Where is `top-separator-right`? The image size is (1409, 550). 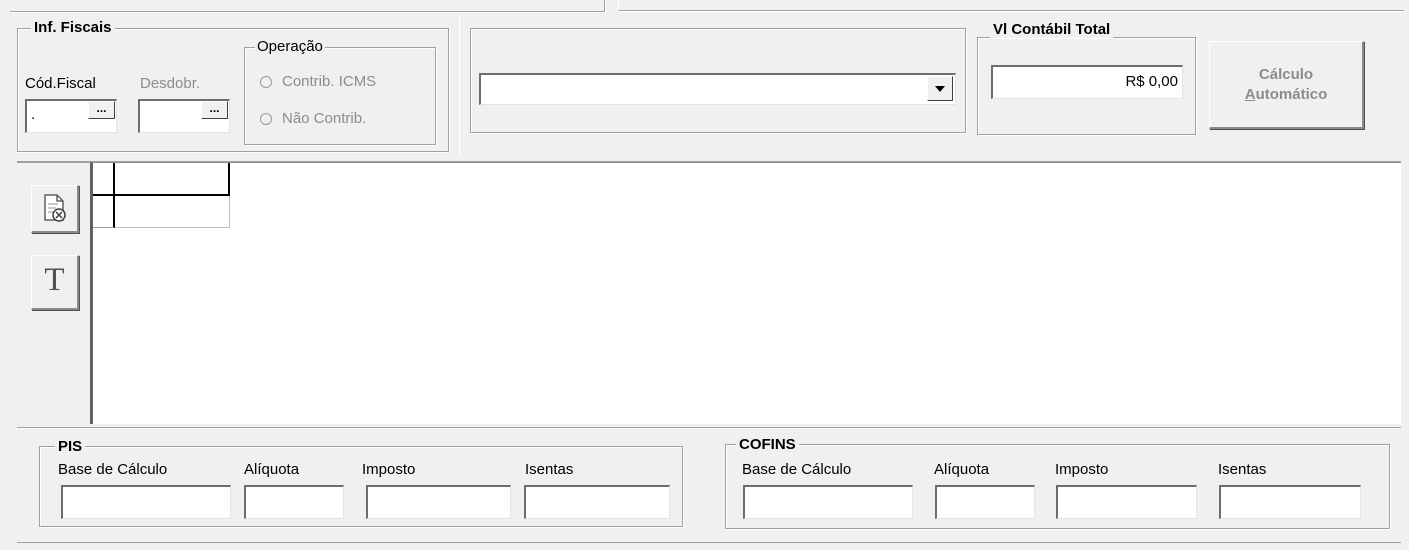
top-separator-right is located at coordinates (1011, 5).